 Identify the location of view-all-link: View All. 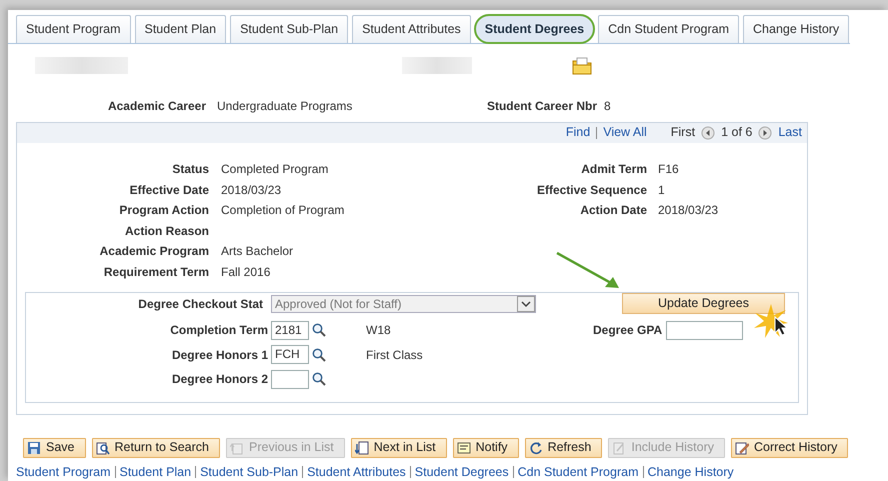
(625, 132).